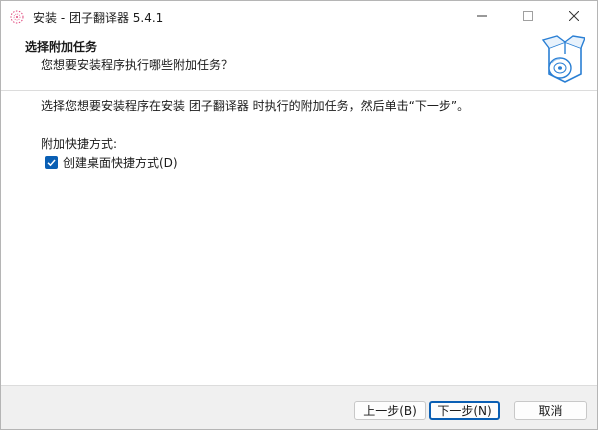 This screenshot has width=598, height=430. I want to click on shortcuts-group-label: 附加快捷方式:, so click(79, 144).